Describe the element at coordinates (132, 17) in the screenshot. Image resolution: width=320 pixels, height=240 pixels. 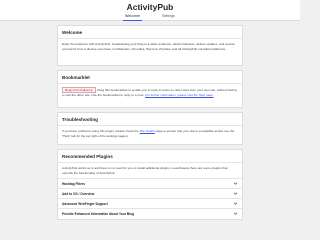
I see `tab-welcome: Welcome` at that location.